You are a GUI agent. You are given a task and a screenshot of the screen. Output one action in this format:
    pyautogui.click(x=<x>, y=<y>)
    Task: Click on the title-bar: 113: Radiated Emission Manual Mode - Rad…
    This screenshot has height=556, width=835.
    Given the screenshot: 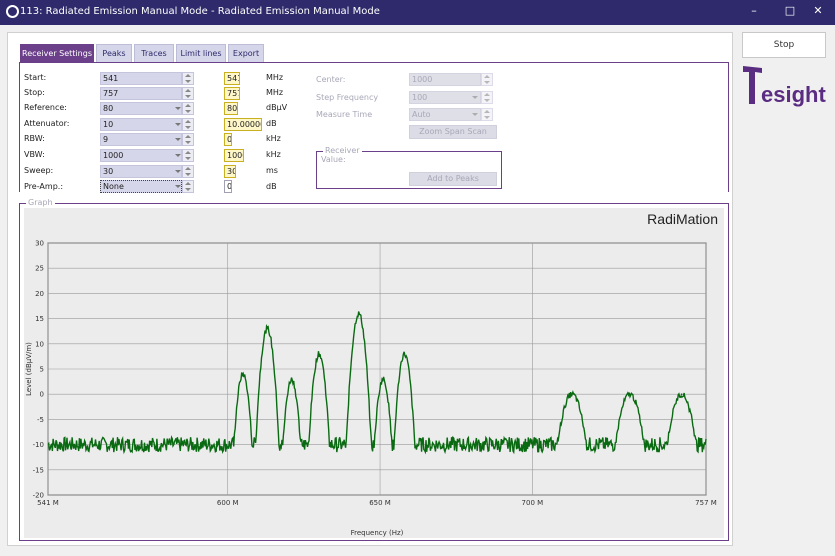 What is the action you would take?
    pyautogui.click(x=417, y=12)
    